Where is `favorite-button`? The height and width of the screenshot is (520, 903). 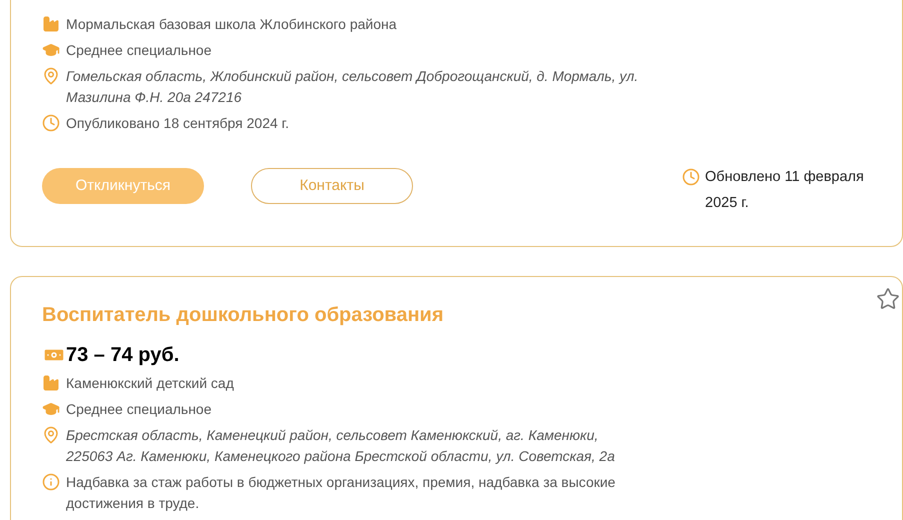
favorite-button is located at coordinates (888, 299).